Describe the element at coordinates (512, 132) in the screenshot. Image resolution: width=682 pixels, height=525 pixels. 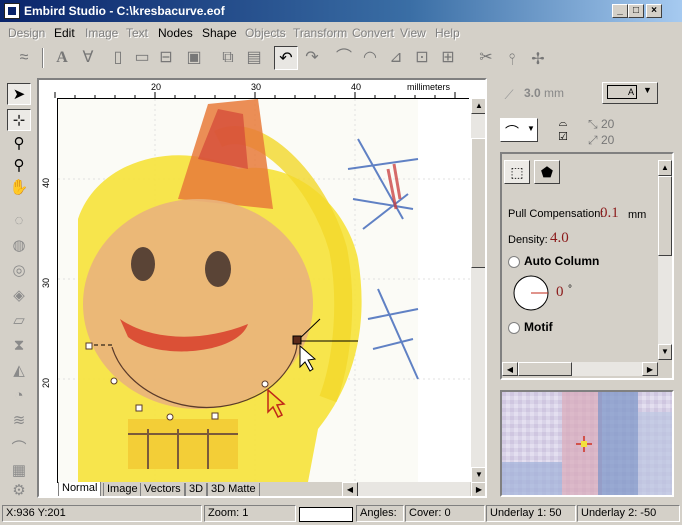
I see `curve-icon: ⌒` at that location.